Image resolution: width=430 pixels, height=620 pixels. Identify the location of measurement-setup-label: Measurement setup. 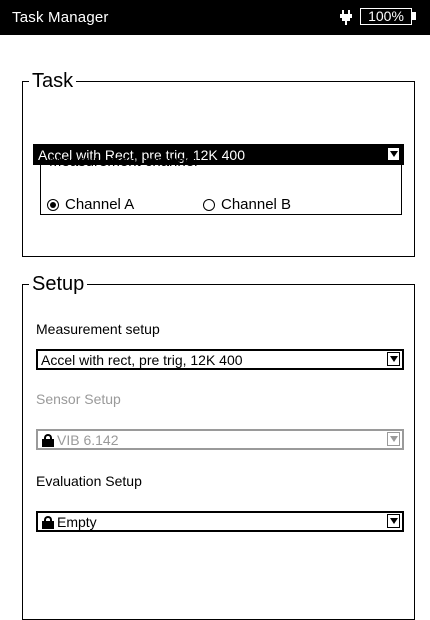
(98, 329).